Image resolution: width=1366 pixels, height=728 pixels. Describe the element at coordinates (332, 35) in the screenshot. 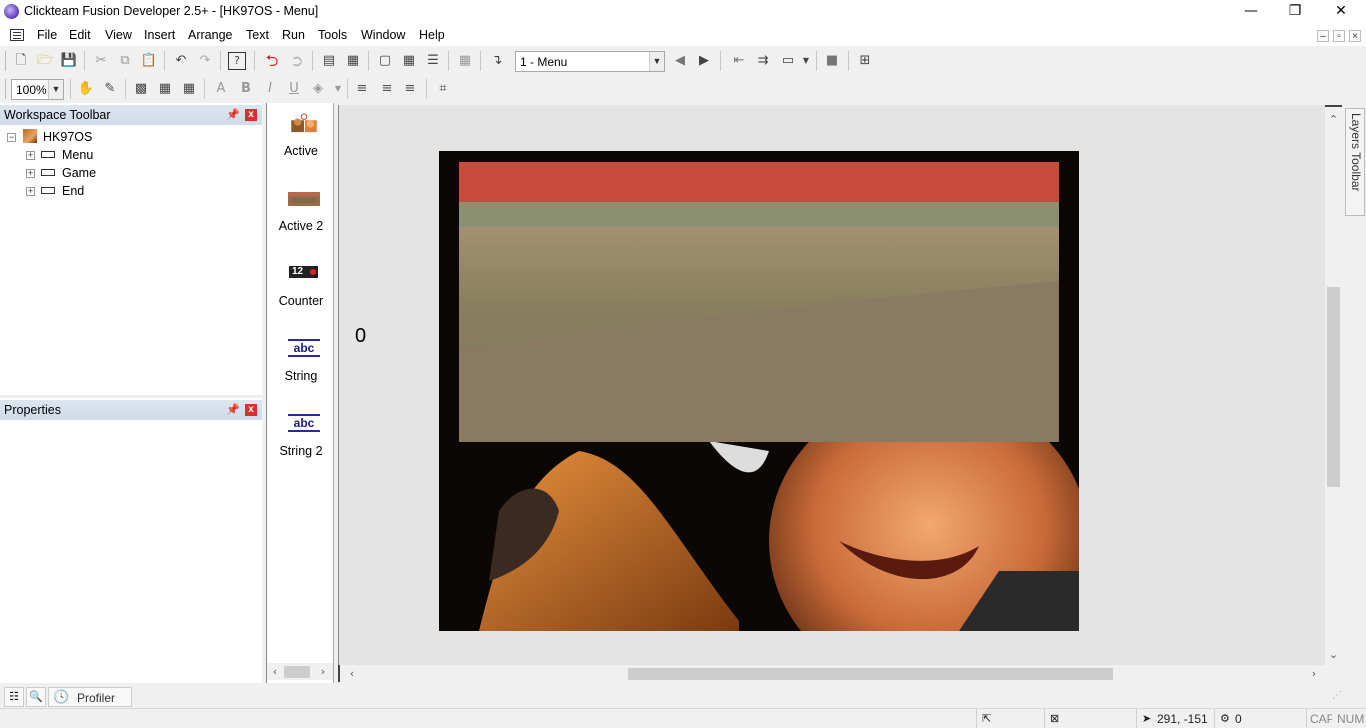

I see `menu-tools: Tools` at that location.